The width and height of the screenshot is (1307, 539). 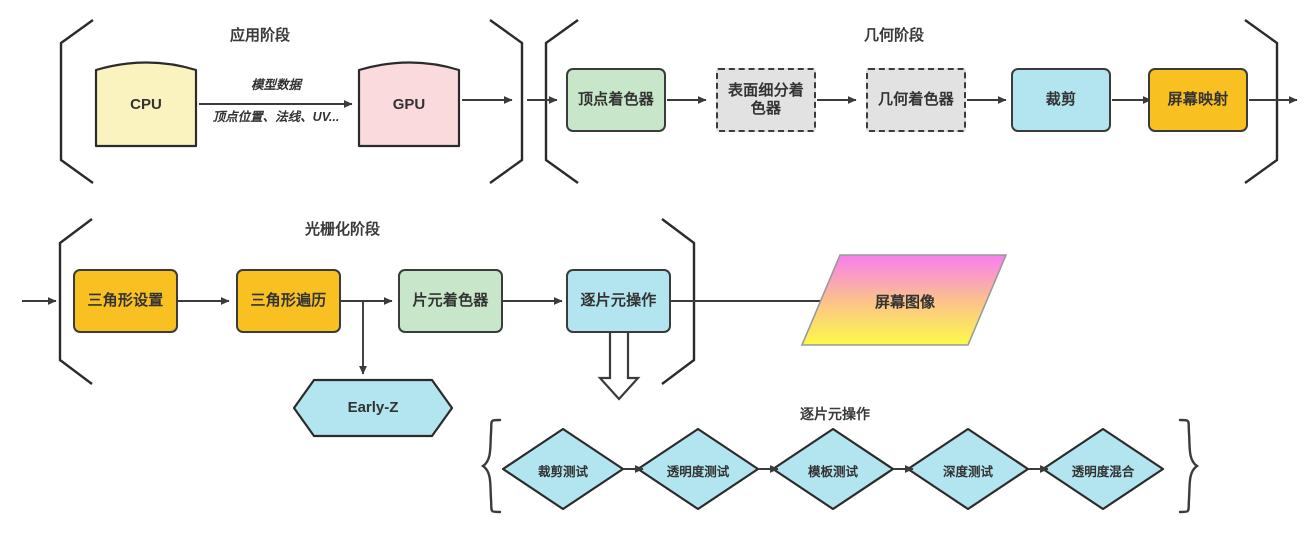 What do you see at coordinates (698, 472) in the screenshot?
I see `node-label-alpha-test: 透明度测试` at bounding box center [698, 472].